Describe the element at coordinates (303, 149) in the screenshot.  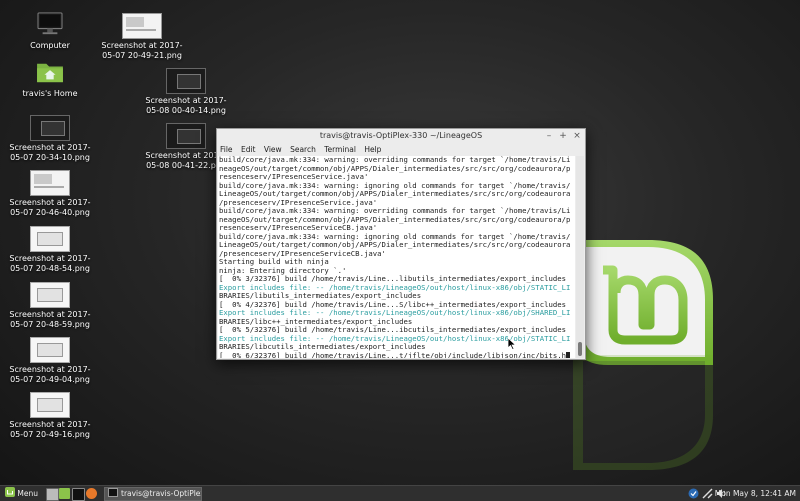
I see `menu-search: Search` at that location.